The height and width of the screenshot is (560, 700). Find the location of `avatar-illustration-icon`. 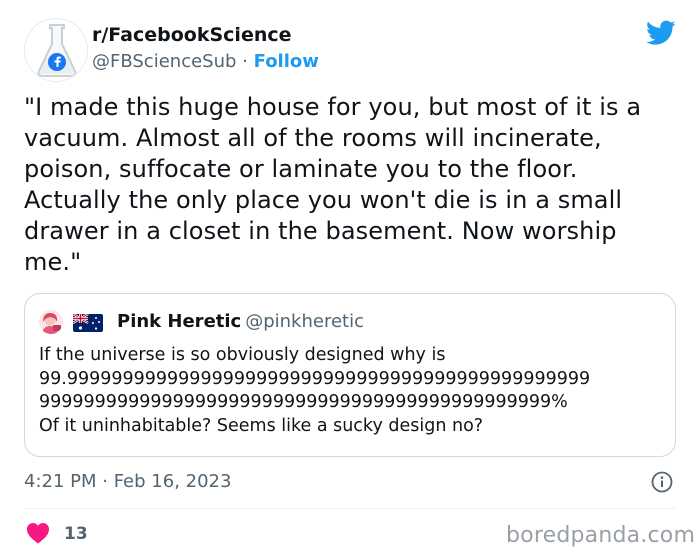

avatar-illustration-icon is located at coordinates (51, 322).